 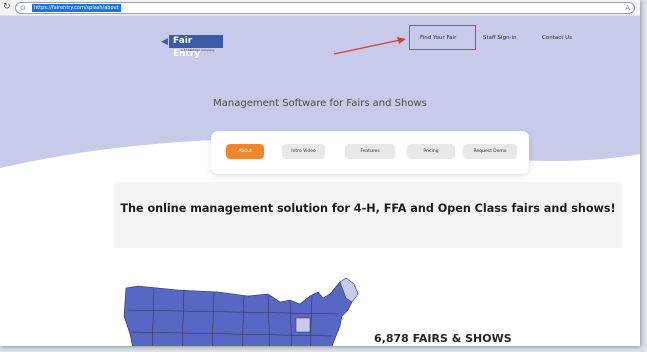 What do you see at coordinates (369, 46) in the screenshot?
I see `annotation-arrow` at bounding box center [369, 46].